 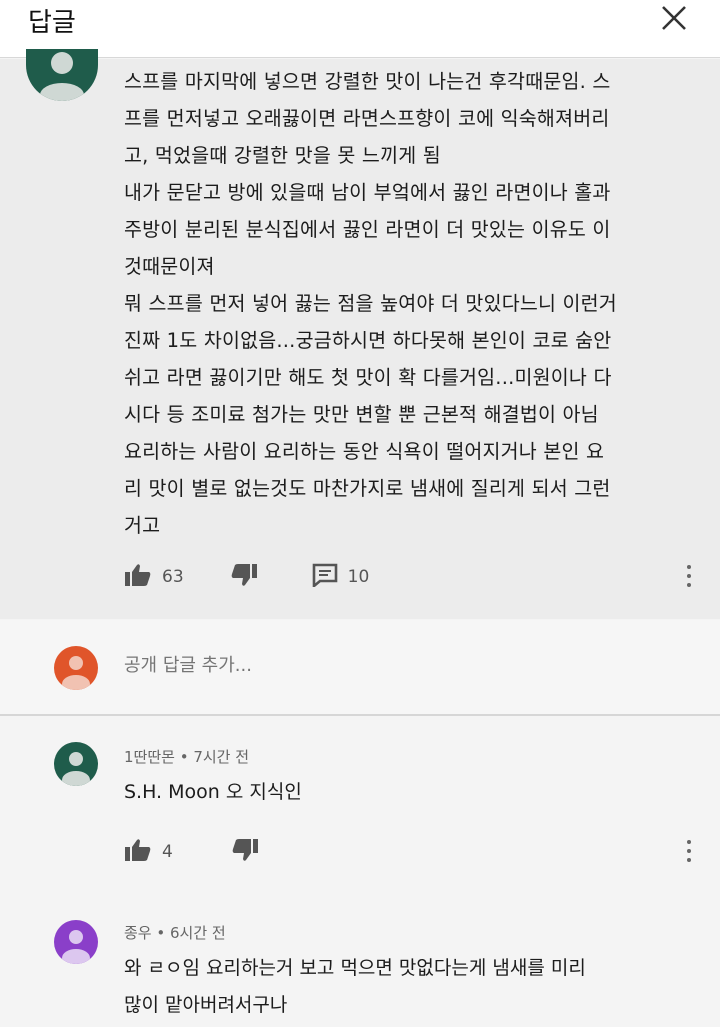 What do you see at coordinates (358, 577) in the screenshot?
I see `reply-count: 10` at bounding box center [358, 577].